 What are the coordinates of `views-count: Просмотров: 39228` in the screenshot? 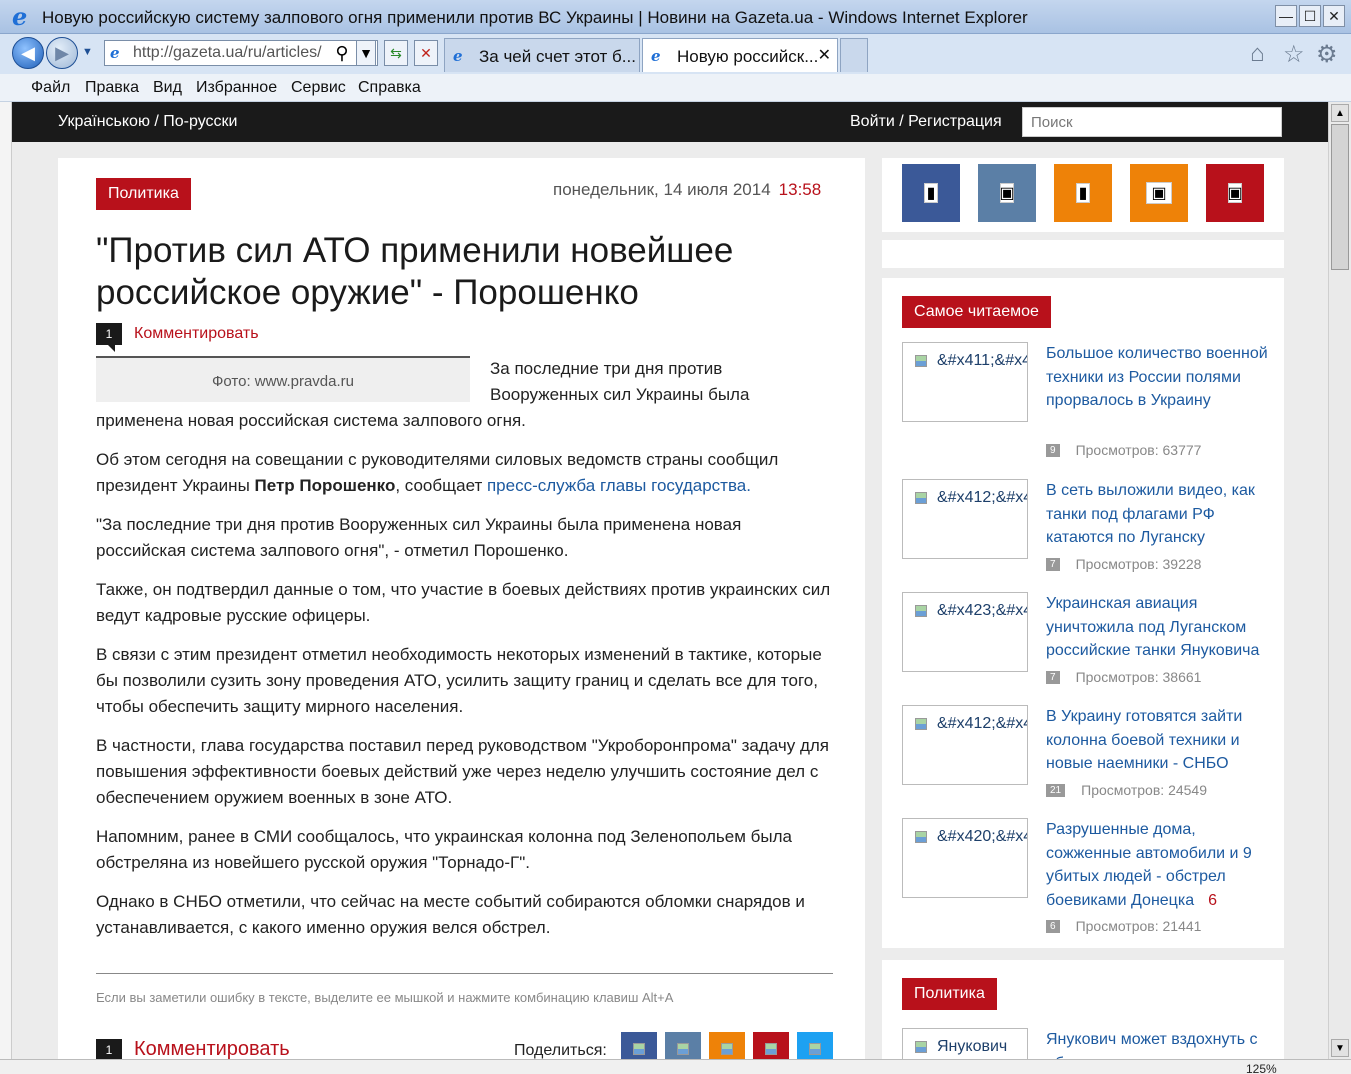 It's located at (1138, 564).